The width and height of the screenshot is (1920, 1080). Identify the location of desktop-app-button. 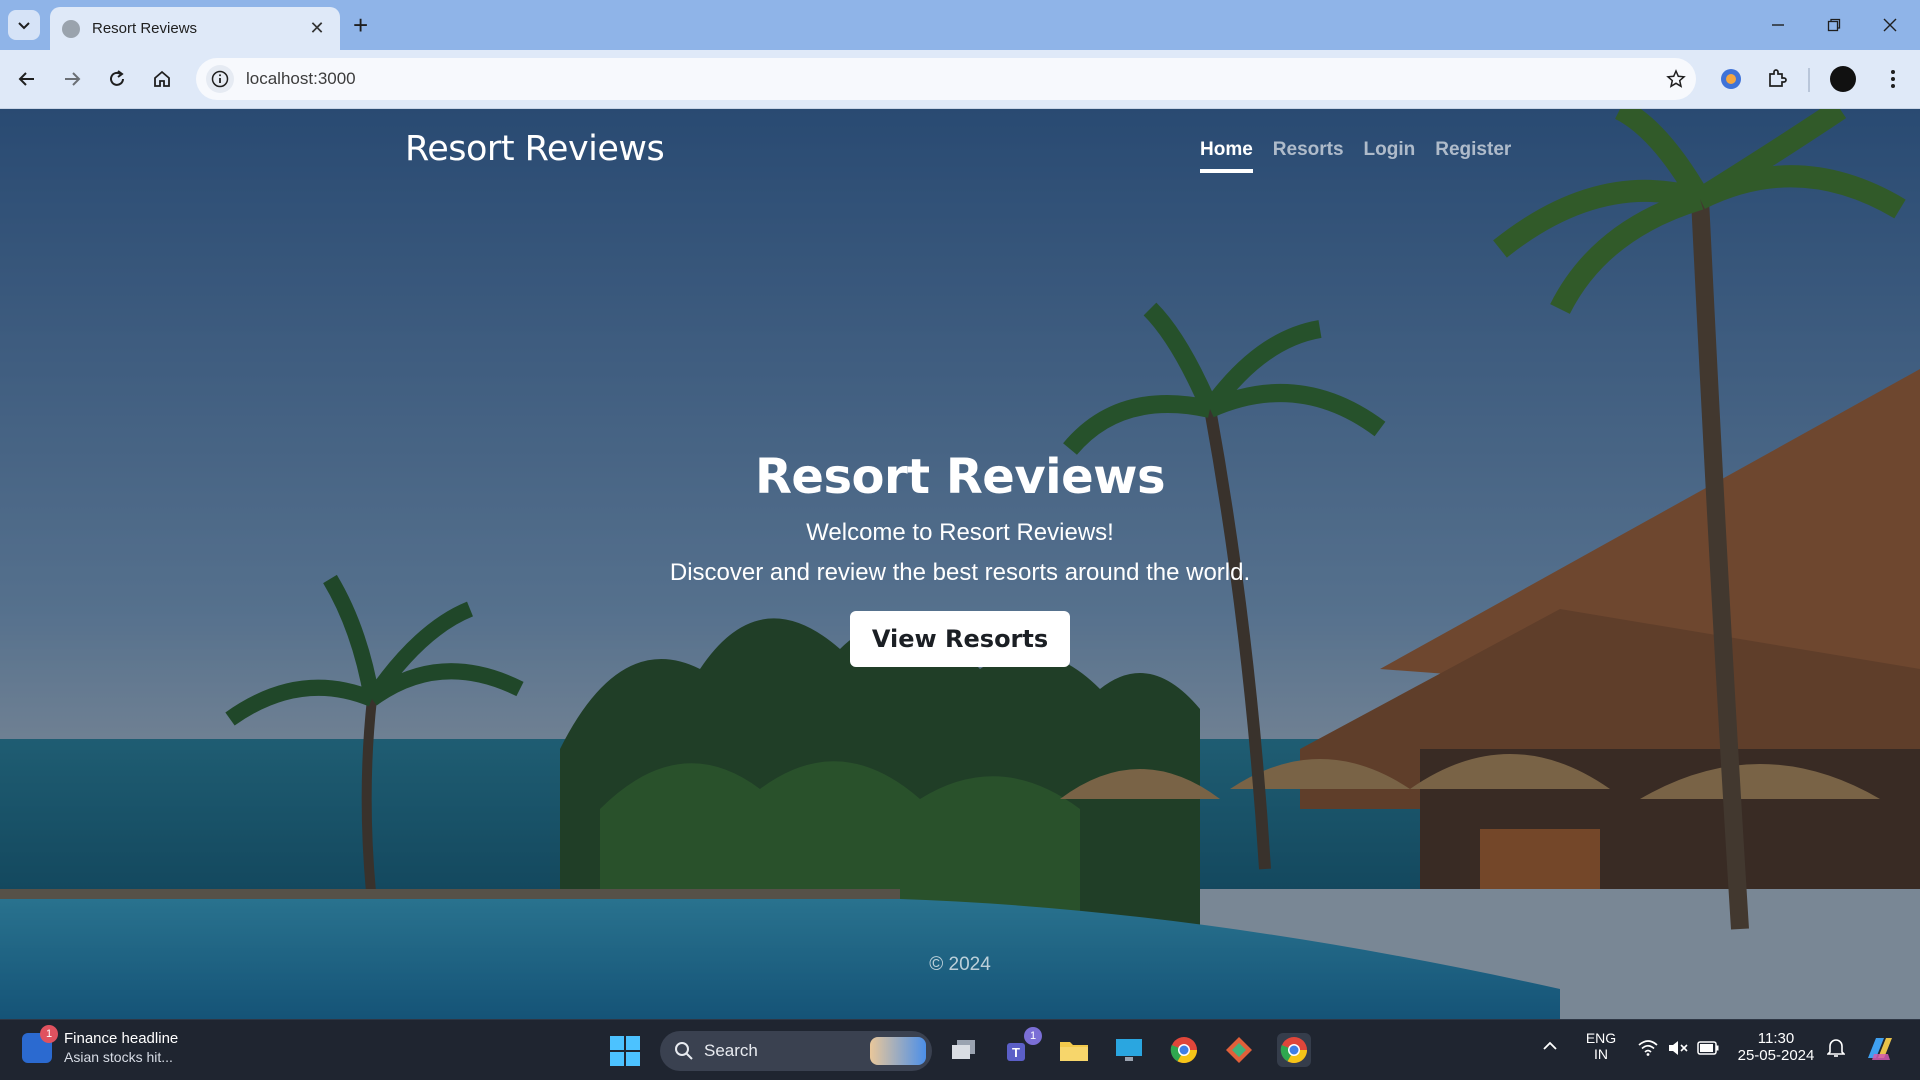
(1129, 1050).